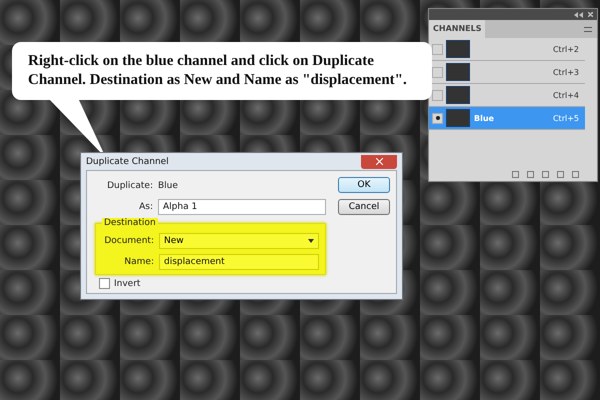 This screenshot has height=400, width=600. What do you see at coordinates (239, 241) in the screenshot?
I see `document-dropdown: New` at bounding box center [239, 241].